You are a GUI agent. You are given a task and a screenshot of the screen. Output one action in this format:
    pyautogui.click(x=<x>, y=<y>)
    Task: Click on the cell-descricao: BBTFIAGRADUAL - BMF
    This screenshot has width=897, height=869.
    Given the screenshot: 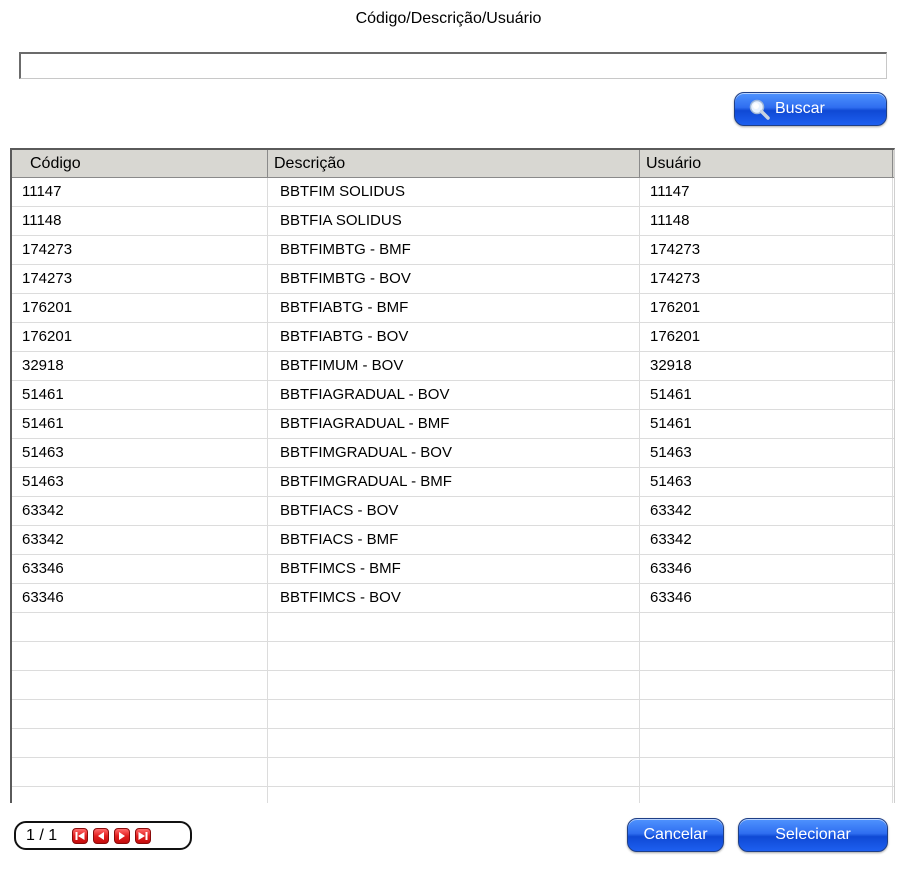 What is the action you would take?
    pyautogui.click(x=454, y=424)
    